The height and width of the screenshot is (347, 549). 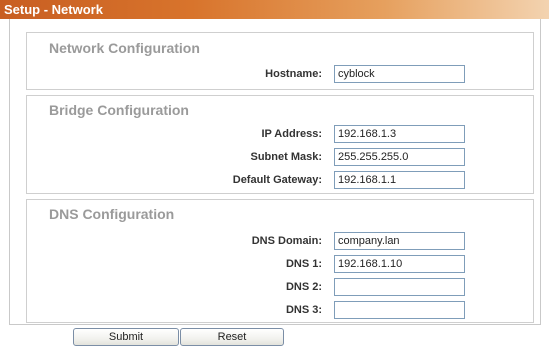 I want to click on subnet-mask-input, so click(x=399, y=157).